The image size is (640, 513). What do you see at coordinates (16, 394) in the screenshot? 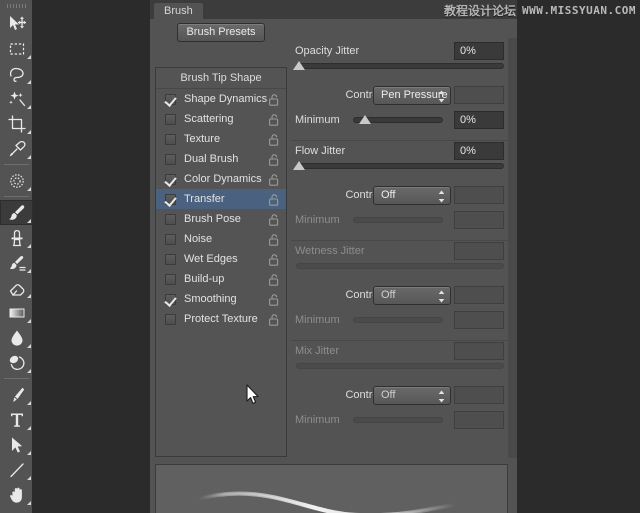
I see `tool-pen-icon` at bounding box center [16, 394].